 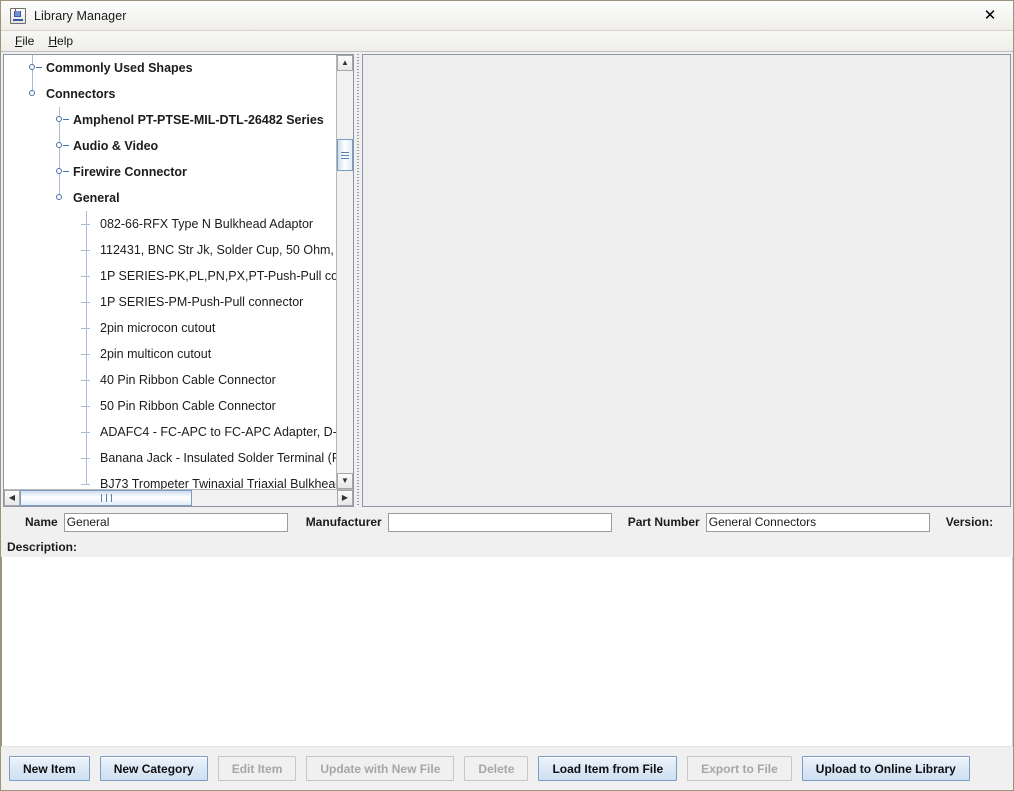 What do you see at coordinates (507, 41) in the screenshot?
I see `menu-bar: File Help` at bounding box center [507, 41].